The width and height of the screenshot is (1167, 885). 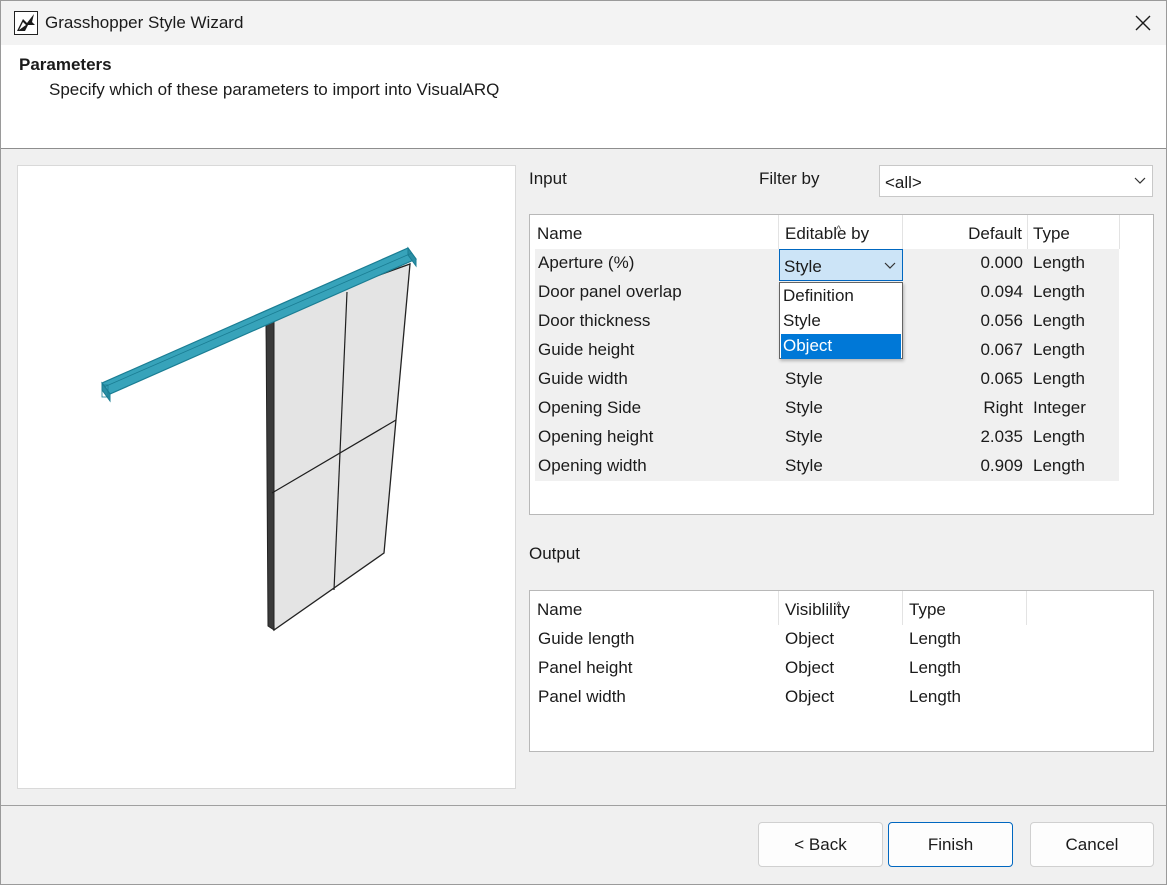 What do you see at coordinates (26, 23) in the screenshot?
I see `rhino-app-icon` at bounding box center [26, 23].